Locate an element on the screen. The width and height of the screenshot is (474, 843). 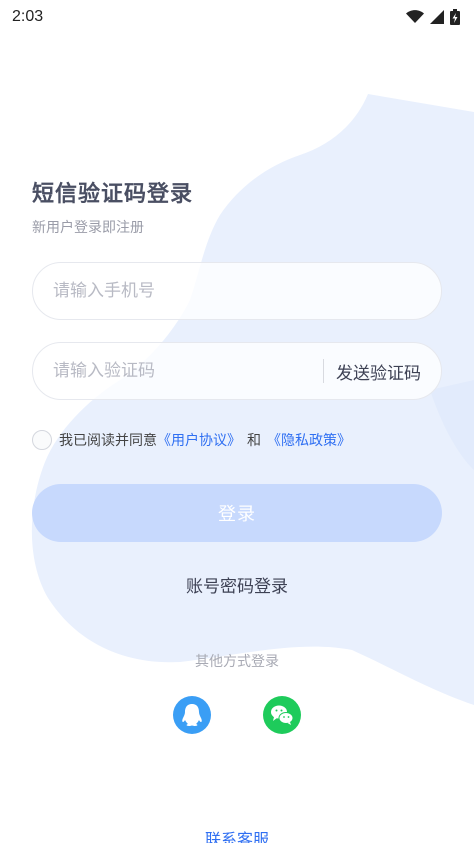
page-subtitle: 新用户登录即注册 is located at coordinates (88, 228).